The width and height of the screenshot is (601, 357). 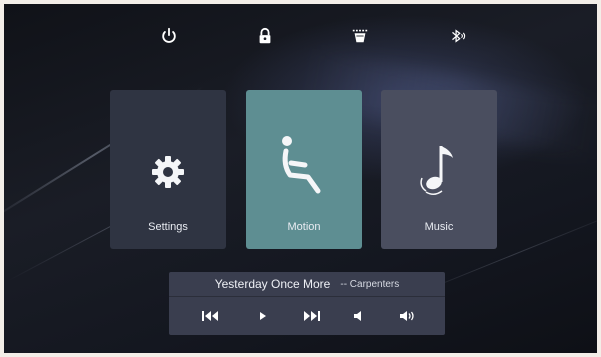 I want to click on previous-button, so click(x=210, y=316).